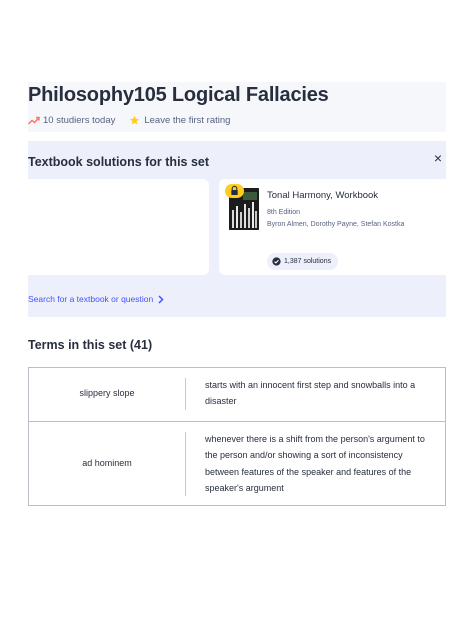 This screenshot has height=632, width=474. What do you see at coordinates (34, 120) in the screenshot?
I see `trending-up-icon` at bounding box center [34, 120].